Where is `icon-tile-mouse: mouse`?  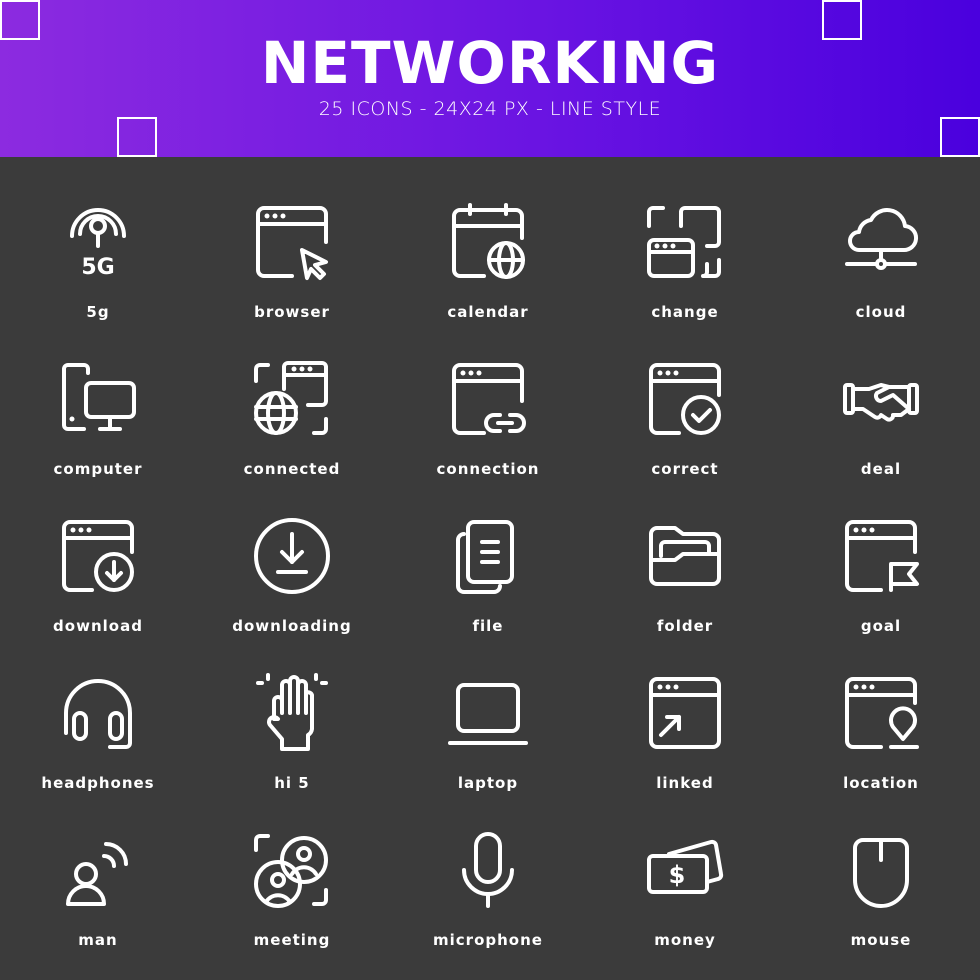
icon-tile-mouse: mouse is located at coordinates (881, 867).